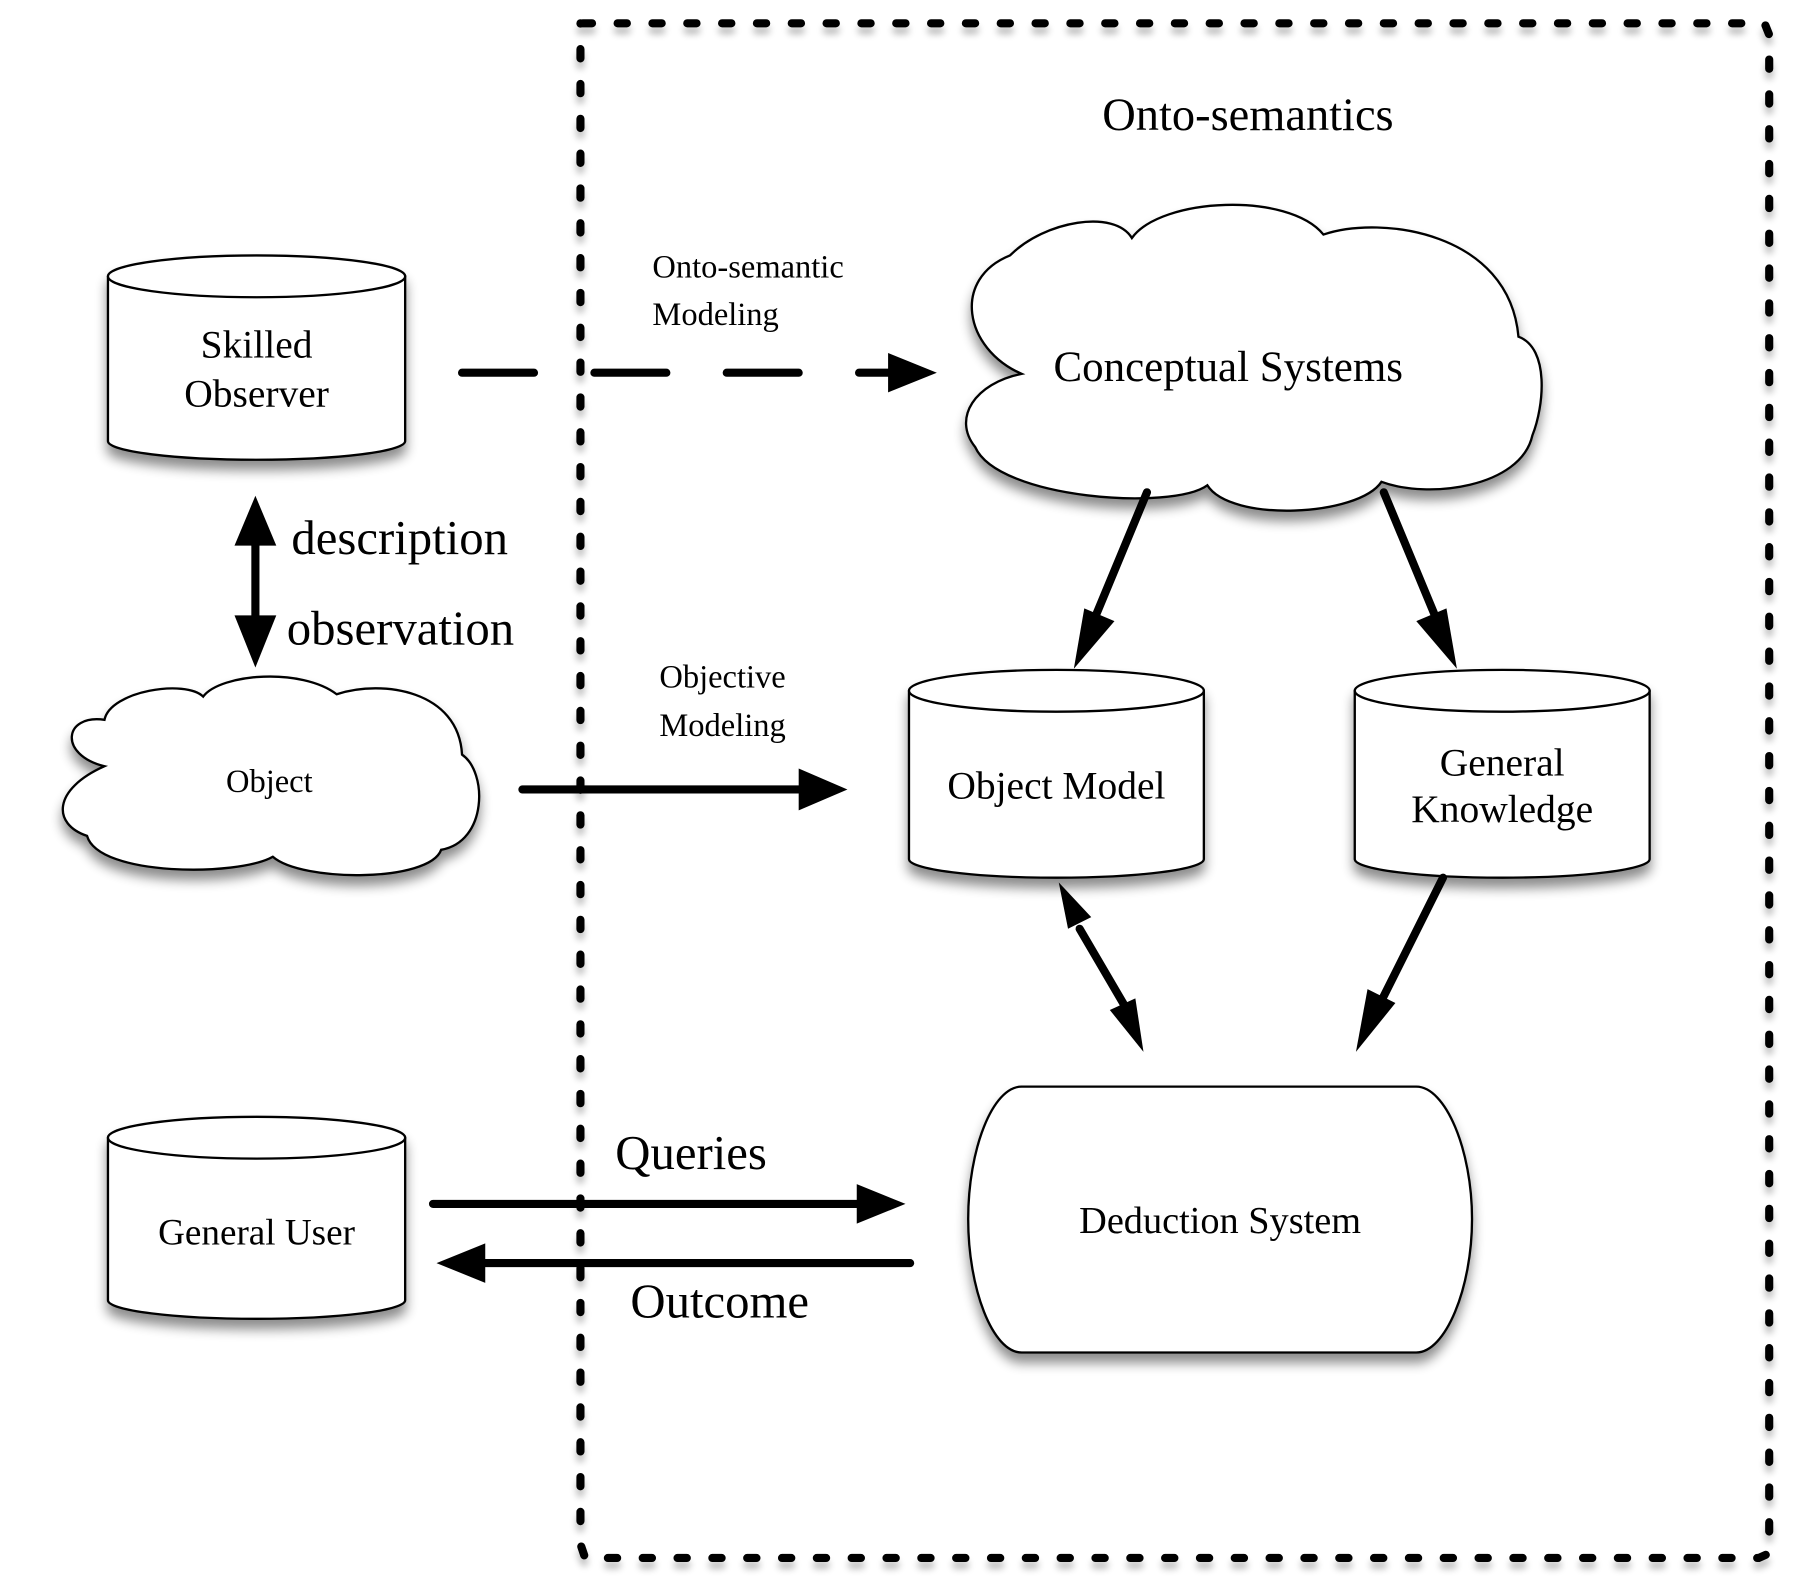 The image size is (1811, 1594). Describe the element at coordinates (715, 315) in the screenshot. I see `onto-semantic-modeling-label-2: Modeling` at that location.